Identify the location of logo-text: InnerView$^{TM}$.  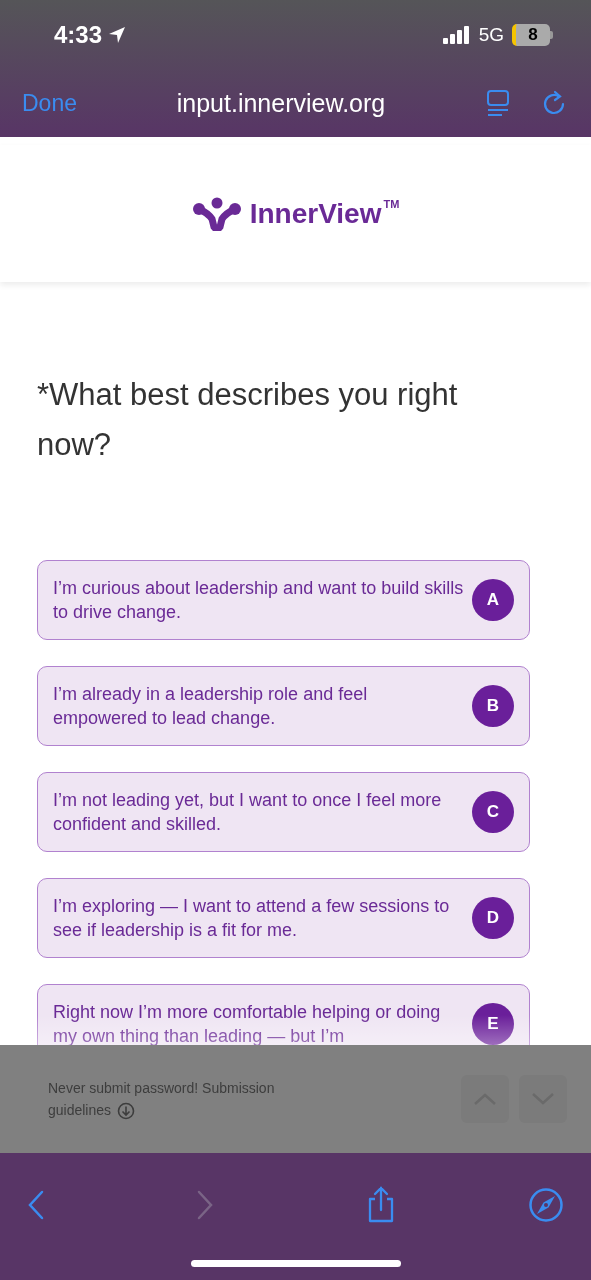
(324, 213).